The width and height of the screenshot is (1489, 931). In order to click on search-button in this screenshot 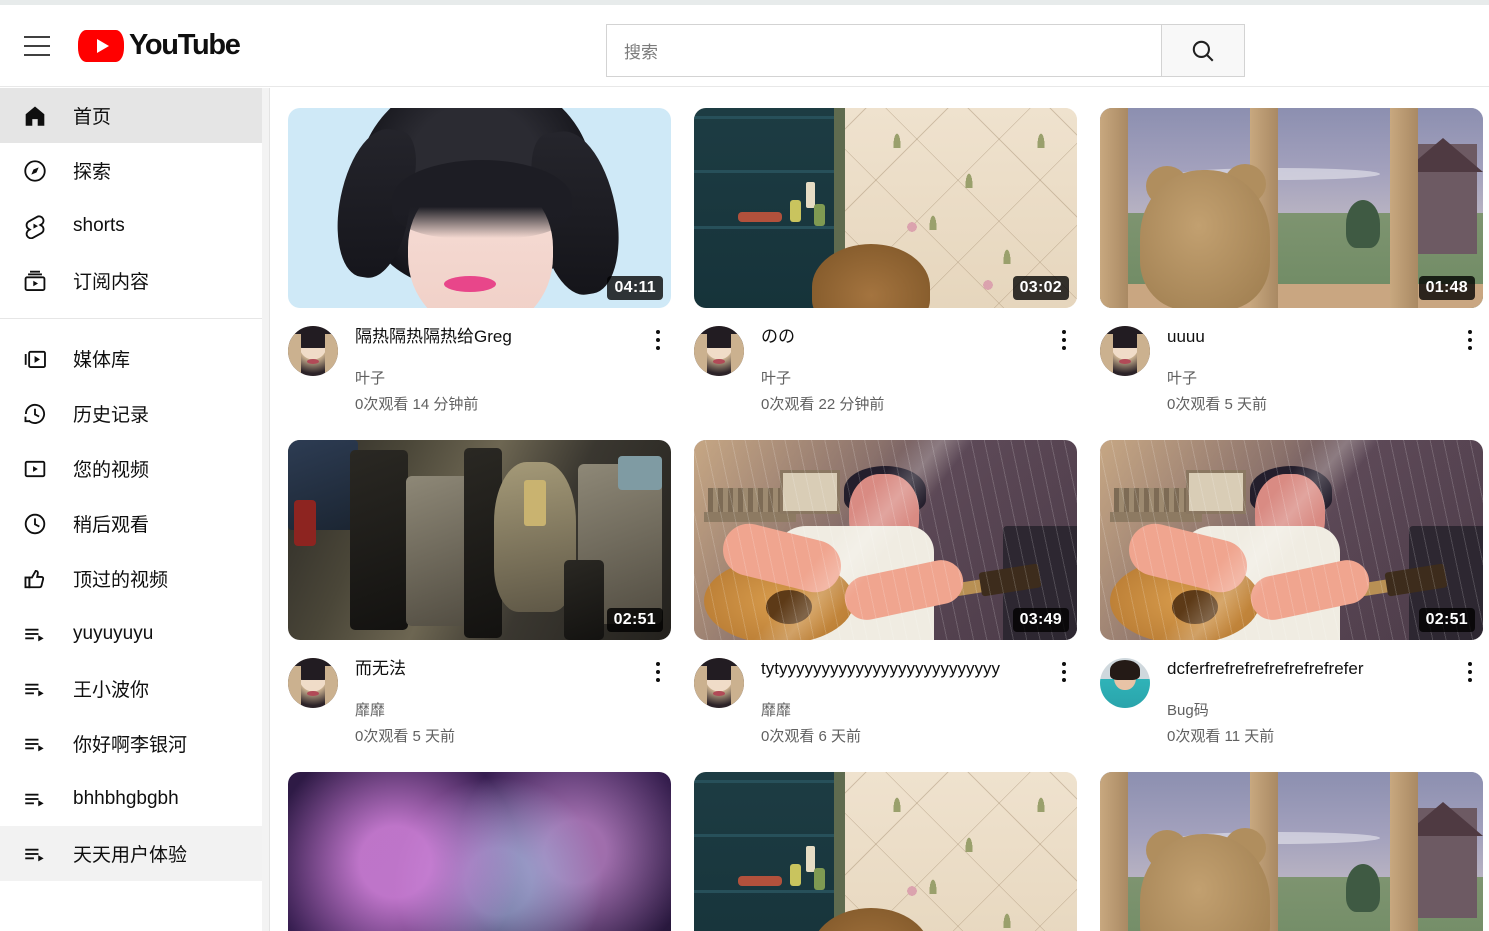, I will do `click(1203, 50)`.